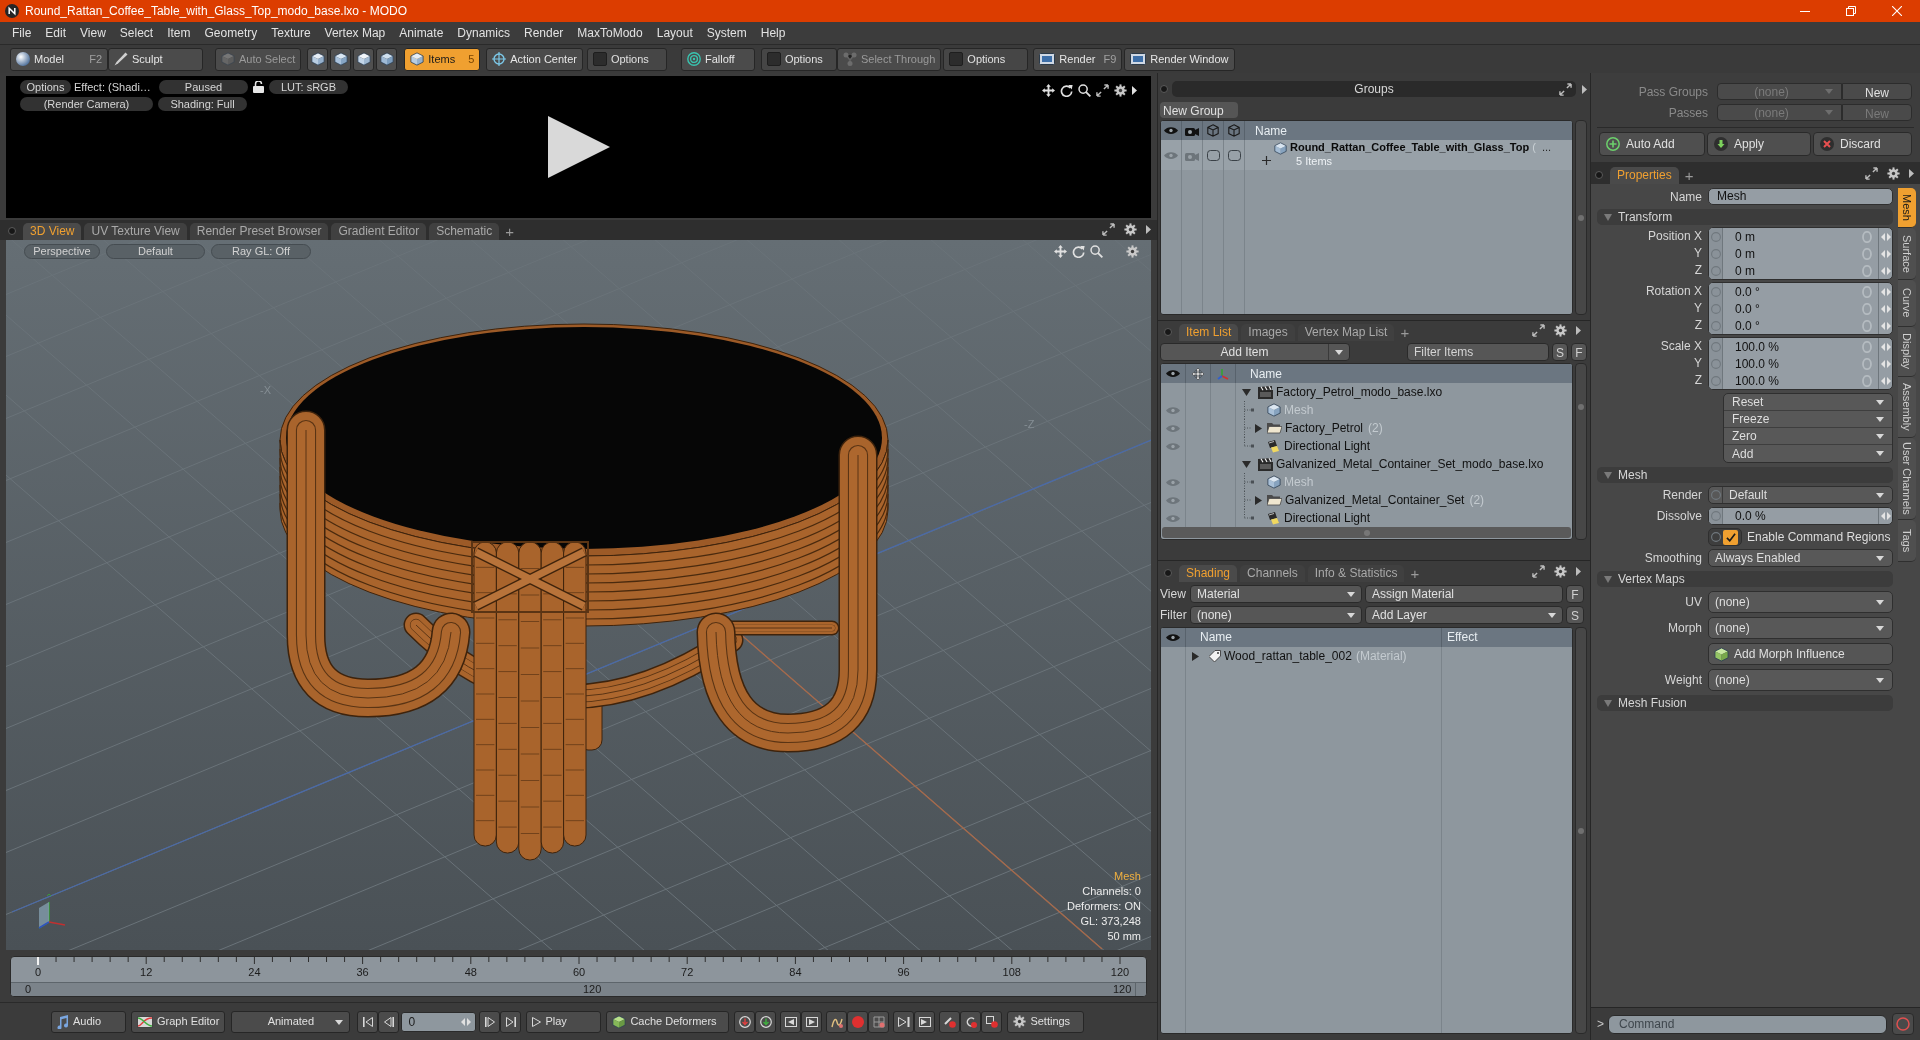  I want to click on section-header: Mesh, so click(1745, 475).